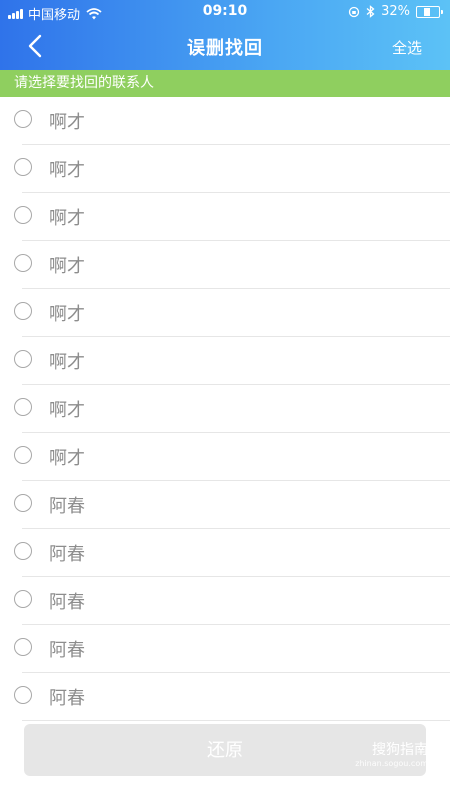 The height and width of the screenshot is (800, 450). I want to click on row-divider, so click(236, 720).